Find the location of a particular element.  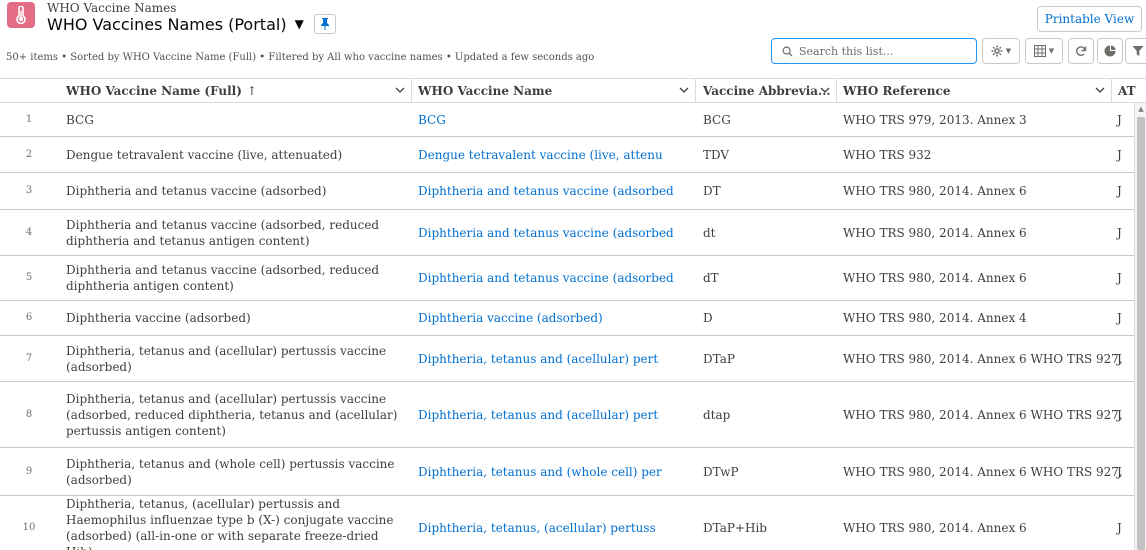

cell-vaccine-name-link: Diphtheria, tetanus and (whole cell) per is located at coordinates (552, 471).